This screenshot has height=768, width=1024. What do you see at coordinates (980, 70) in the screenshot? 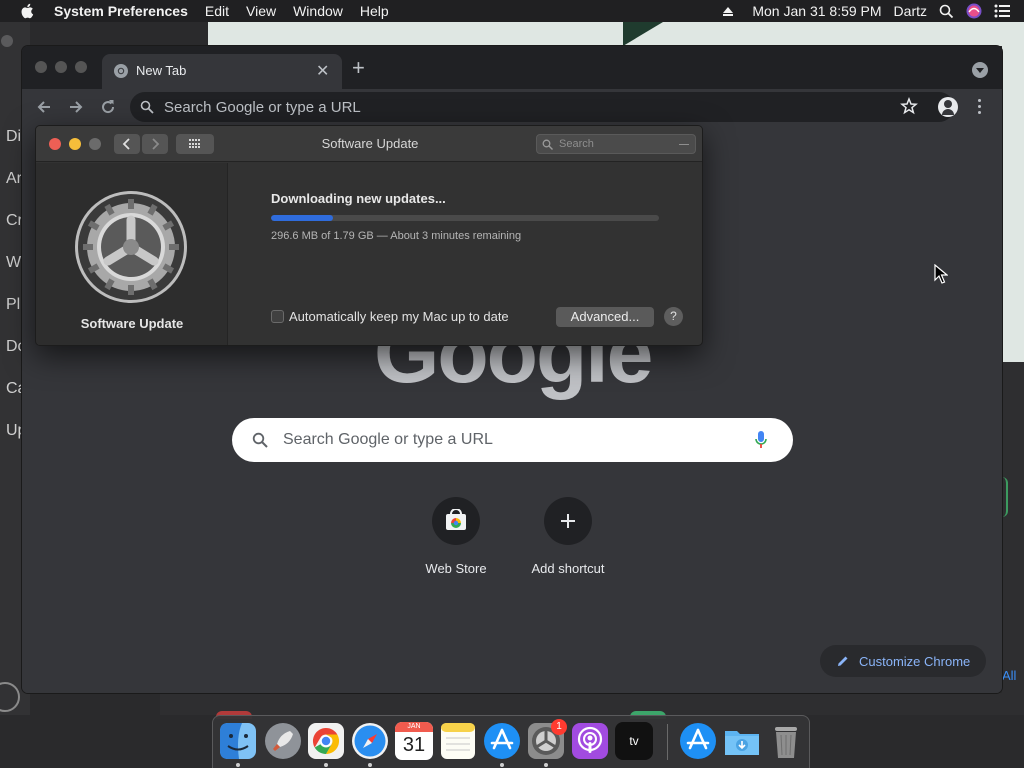
I see `tab-search-icon` at bounding box center [980, 70].